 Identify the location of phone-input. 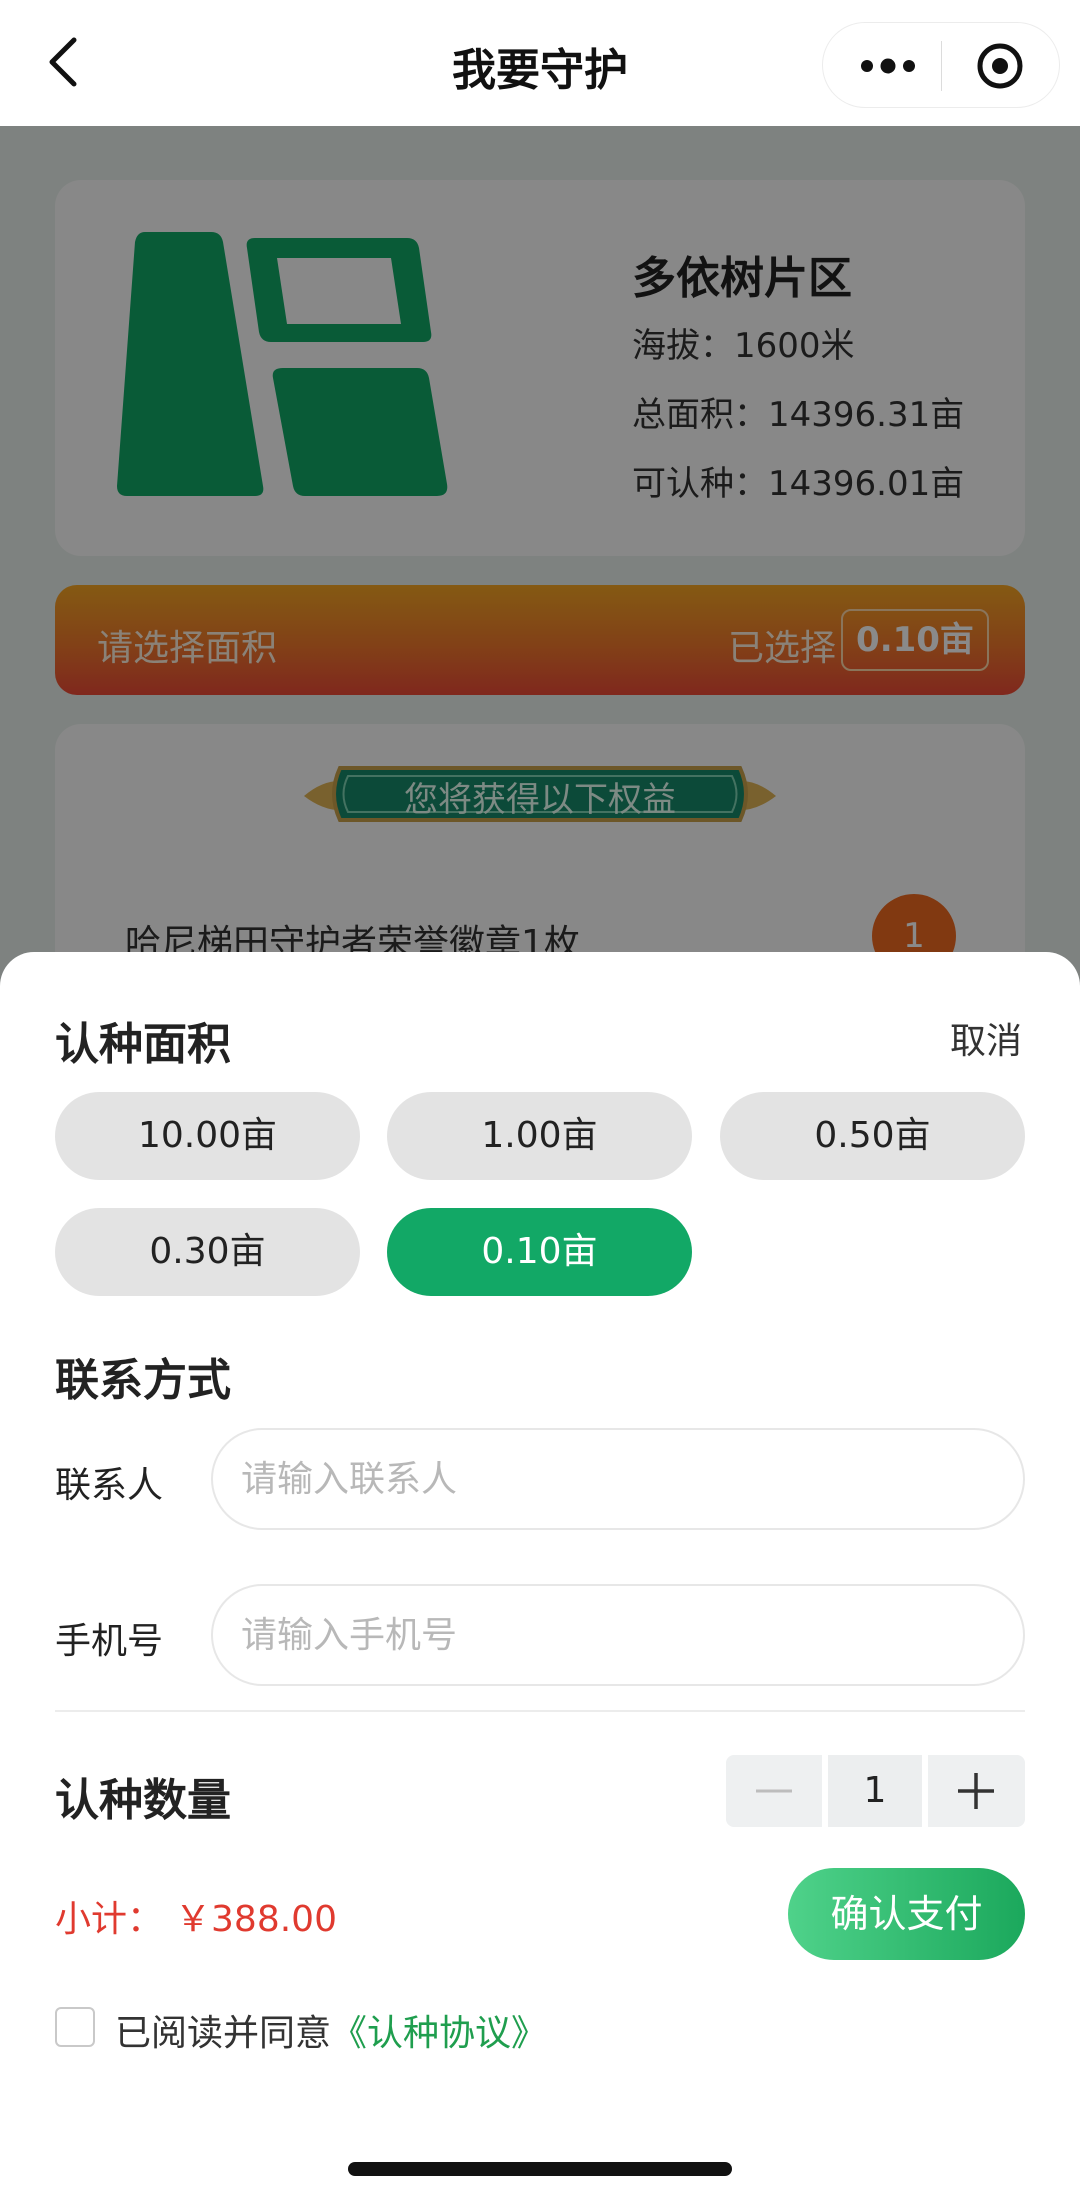
(618, 1635).